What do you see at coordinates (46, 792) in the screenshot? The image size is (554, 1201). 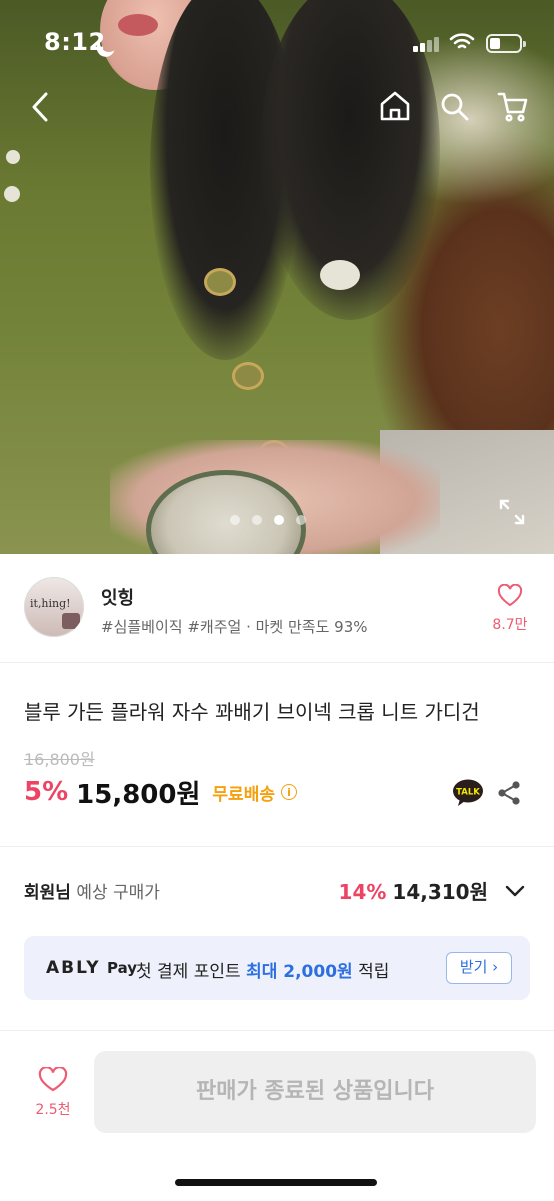 I see `discount-rate: 5%` at bounding box center [46, 792].